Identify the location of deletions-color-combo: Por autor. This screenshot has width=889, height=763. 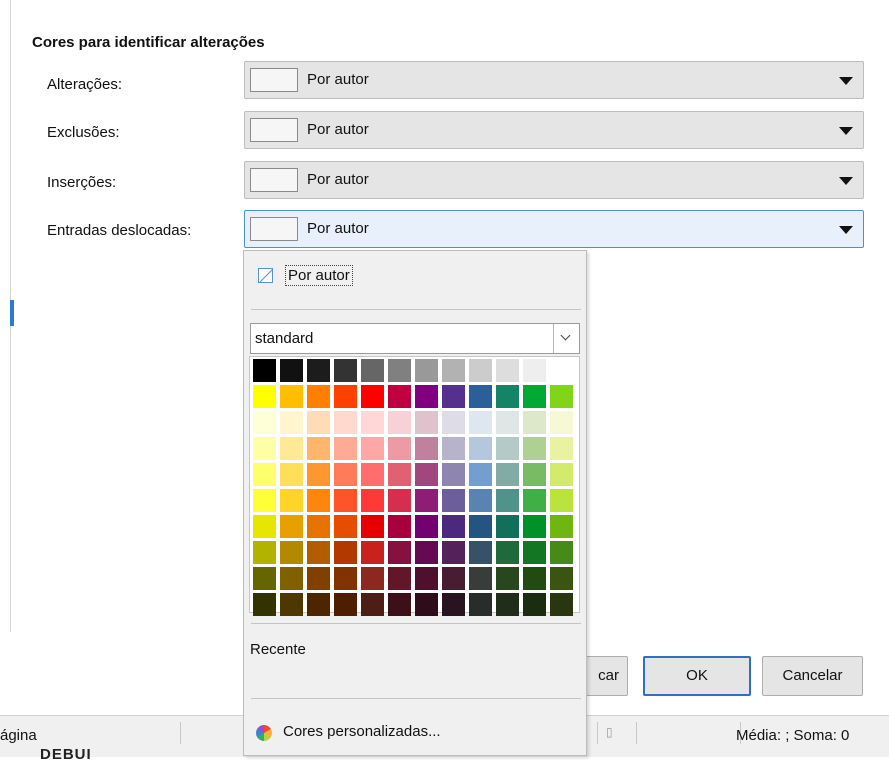
(554, 130).